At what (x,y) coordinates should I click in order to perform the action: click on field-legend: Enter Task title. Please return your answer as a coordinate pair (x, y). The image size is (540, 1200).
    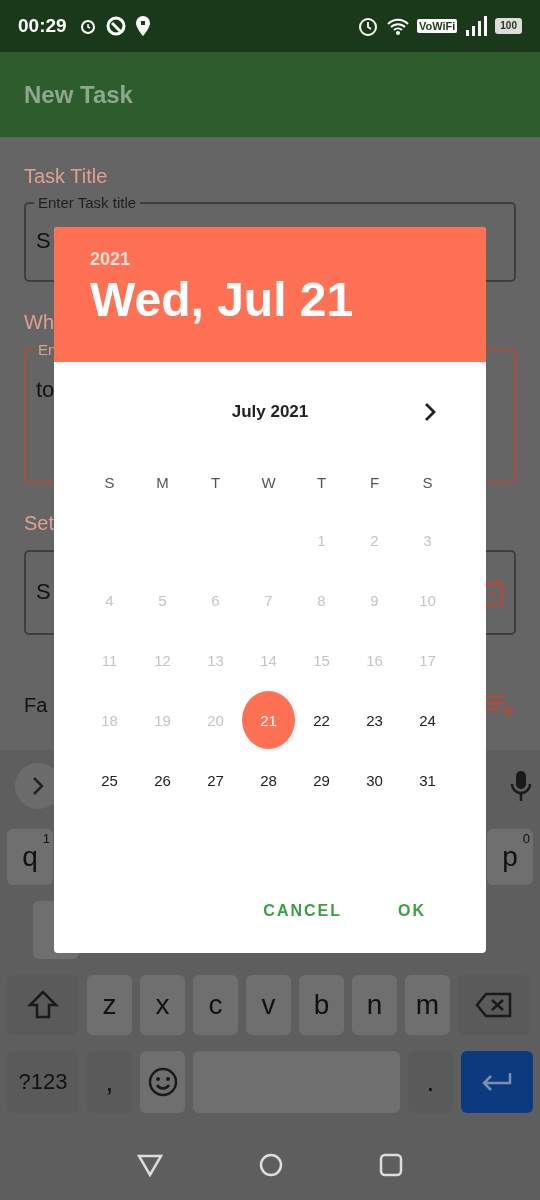
    Looking at the image, I should click on (87, 202).